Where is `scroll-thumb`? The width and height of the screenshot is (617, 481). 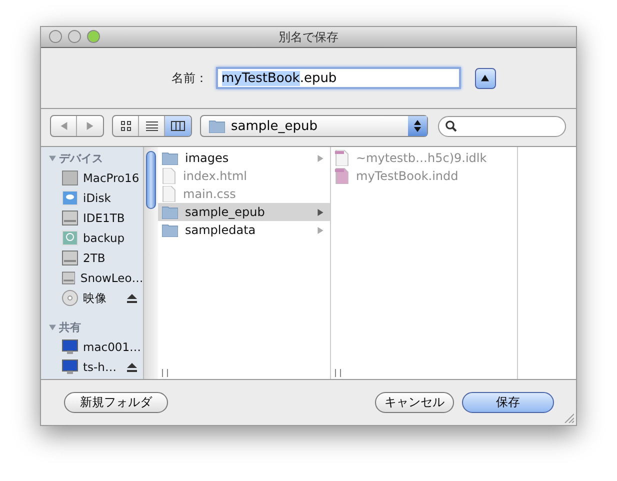 scroll-thumb is located at coordinates (151, 180).